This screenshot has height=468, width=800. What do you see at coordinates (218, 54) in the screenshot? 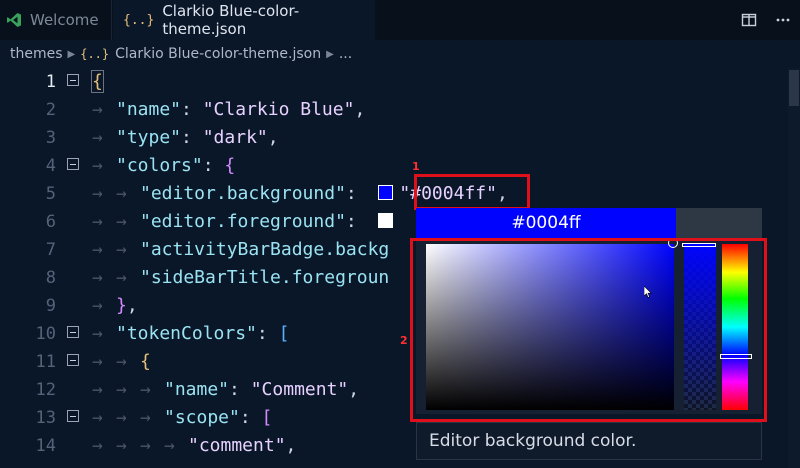
I see `breadcrumb-file: Clarkio Blue-color-theme.json` at bounding box center [218, 54].